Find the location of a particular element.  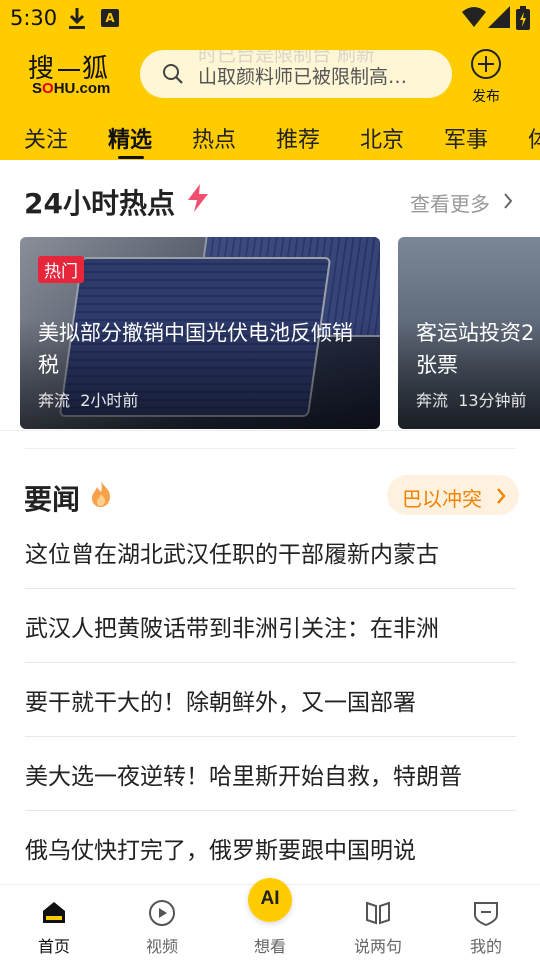

hot-badge: 热门 is located at coordinates (61, 269).